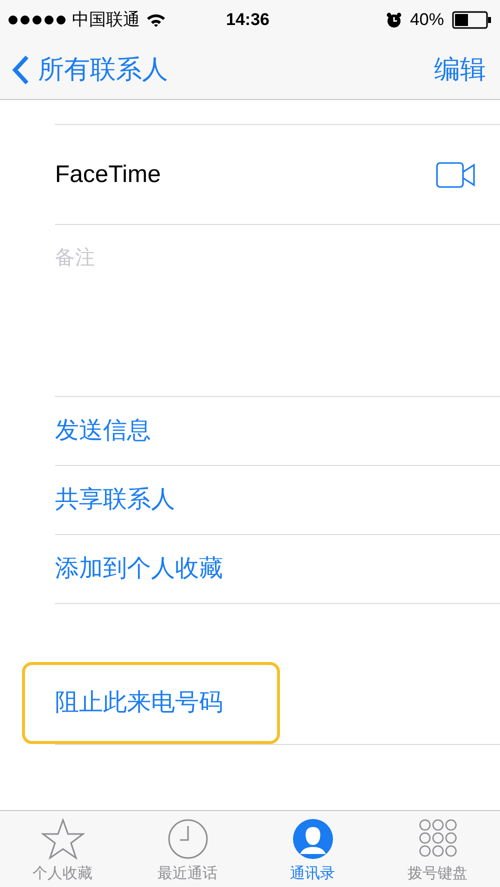 Image resolution: width=500 pixels, height=887 pixels. I want to click on battery-percent: 40%, so click(427, 20).